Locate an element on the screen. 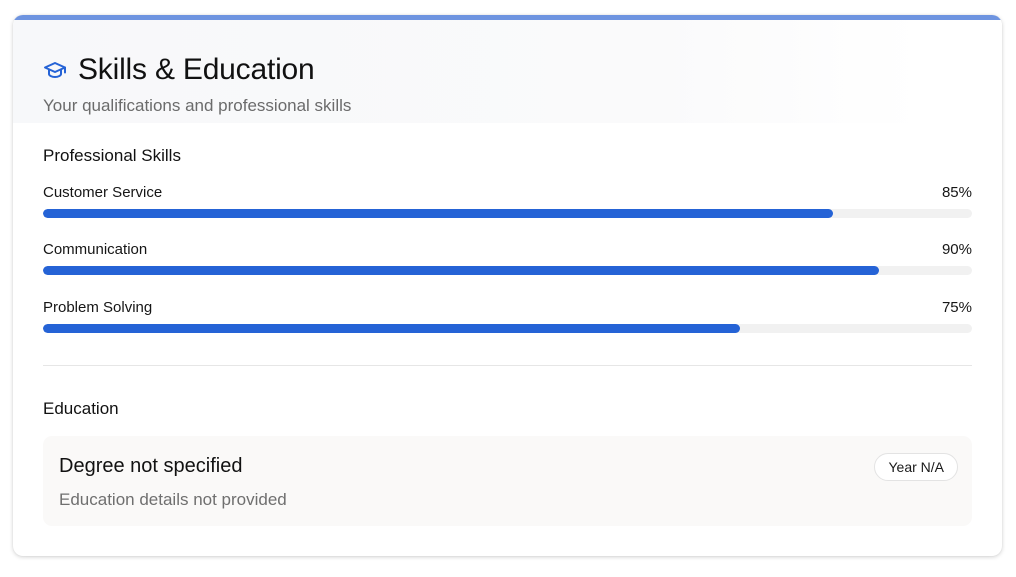 The image size is (1016, 577). skill-percent: 90% is located at coordinates (956, 249).